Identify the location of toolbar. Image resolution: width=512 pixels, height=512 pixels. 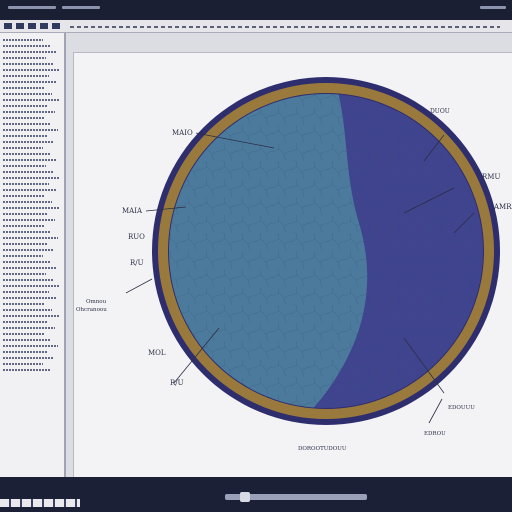
(256, 26).